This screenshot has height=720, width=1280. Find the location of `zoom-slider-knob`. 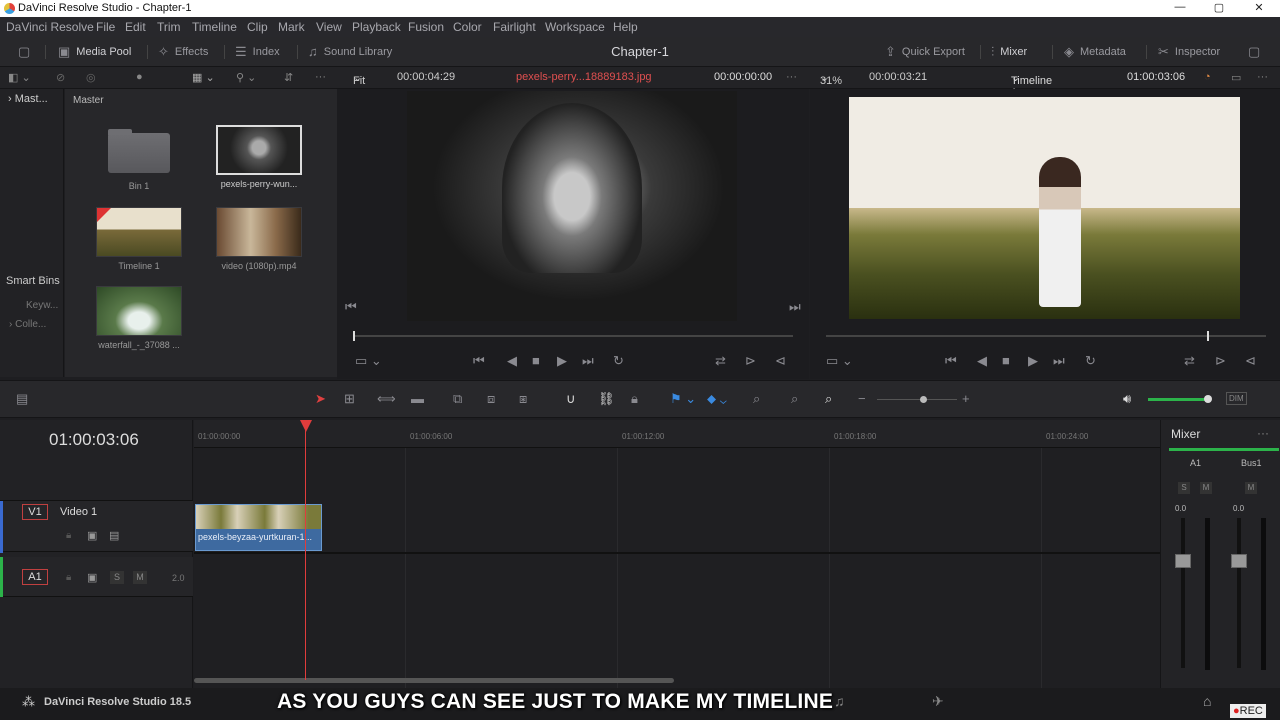

zoom-slider-knob is located at coordinates (923, 399).